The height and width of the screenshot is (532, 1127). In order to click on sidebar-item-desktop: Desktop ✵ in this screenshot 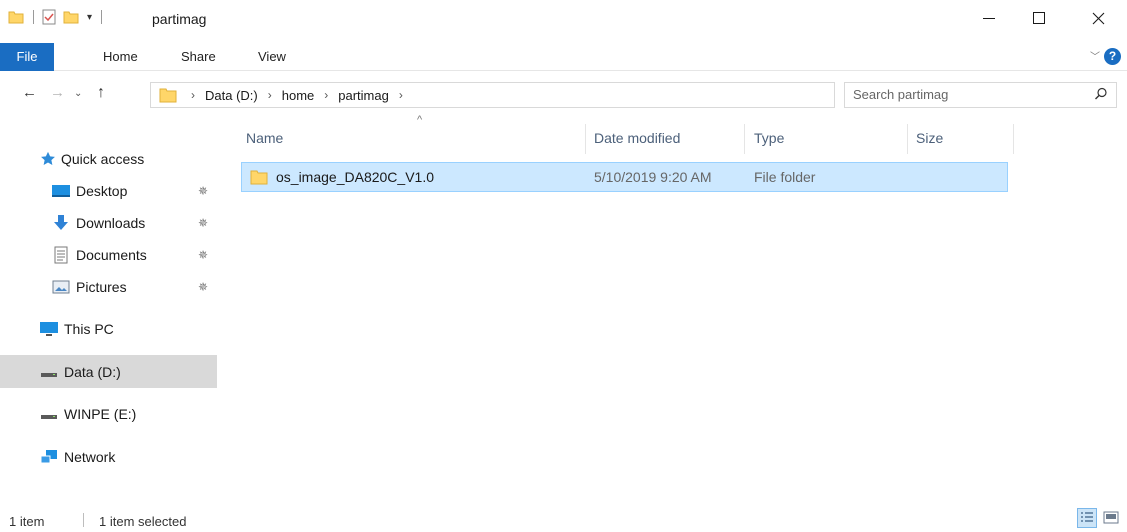, I will do `click(108, 191)`.